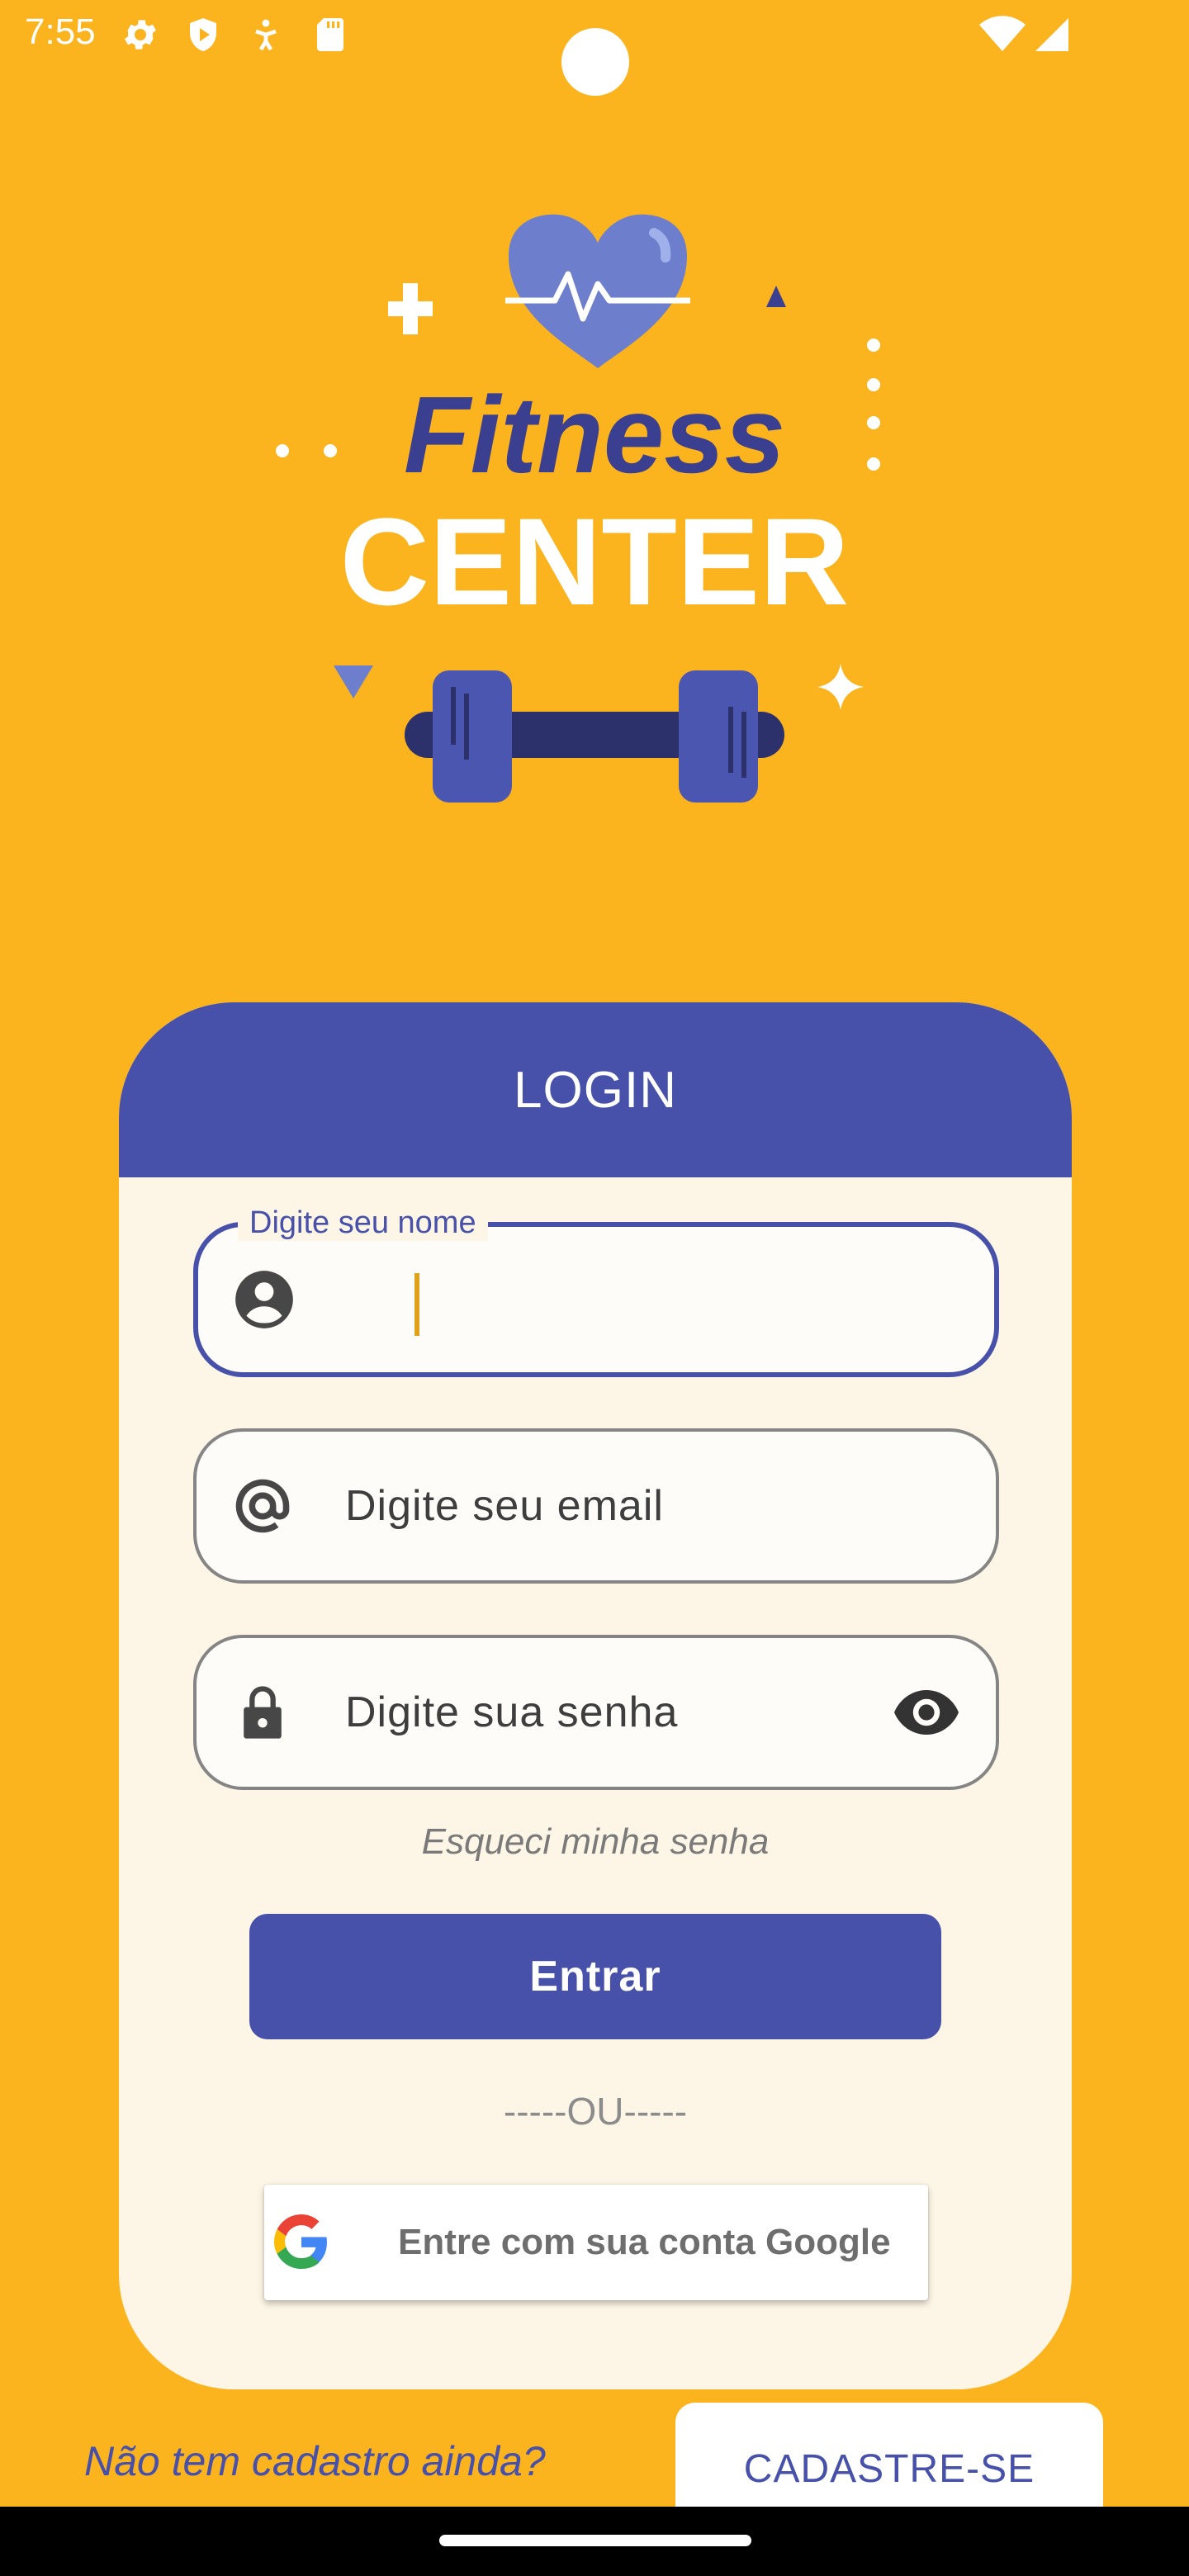 The image size is (1189, 2576). Describe the element at coordinates (504, 1506) in the screenshot. I see `email-field-placeholder: Digite seu email` at that location.